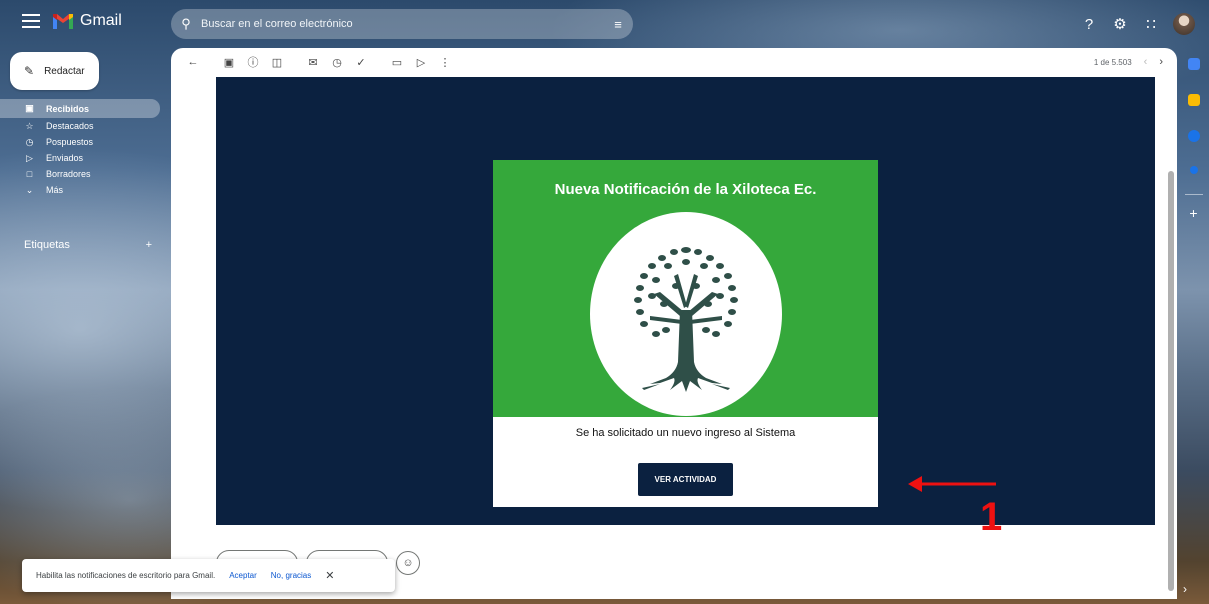  I want to click on compose-button: ✎ Redactar, so click(54, 71).